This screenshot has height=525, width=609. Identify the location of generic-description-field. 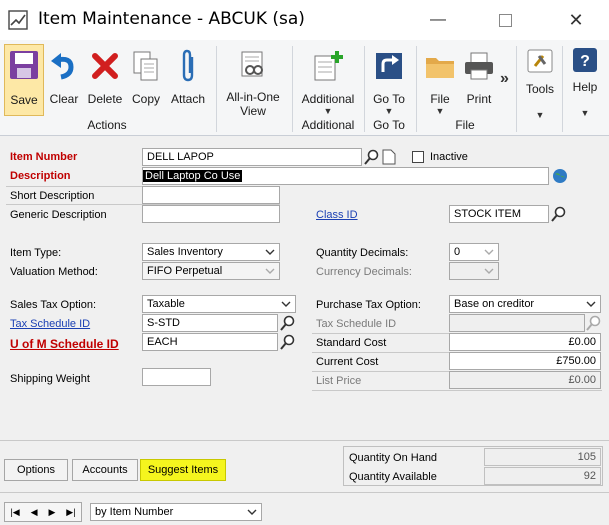
(211, 214).